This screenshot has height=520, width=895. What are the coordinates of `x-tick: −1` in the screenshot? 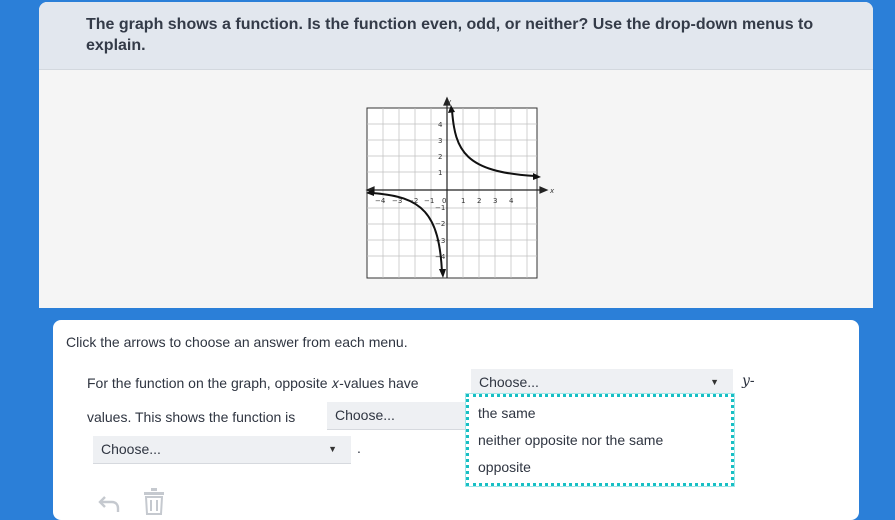 It's located at (429, 201).